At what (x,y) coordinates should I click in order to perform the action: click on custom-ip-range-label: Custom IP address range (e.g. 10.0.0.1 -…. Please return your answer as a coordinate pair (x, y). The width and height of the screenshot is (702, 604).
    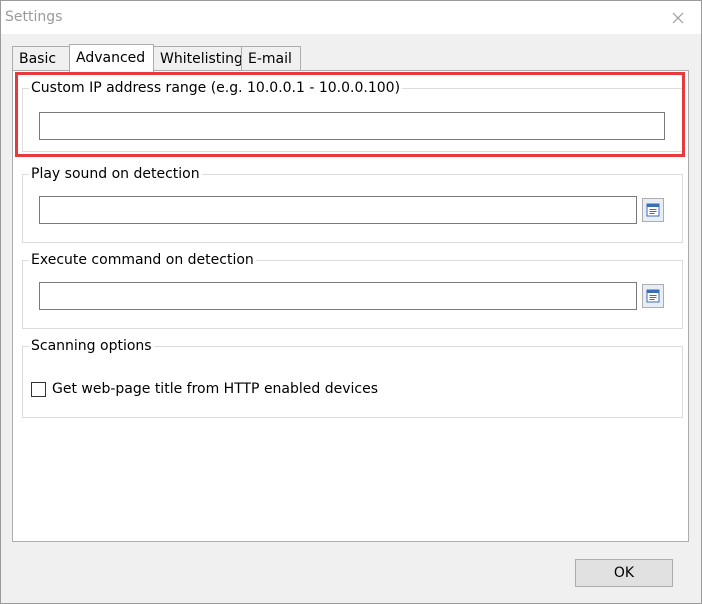
    Looking at the image, I should click on (216, 88).